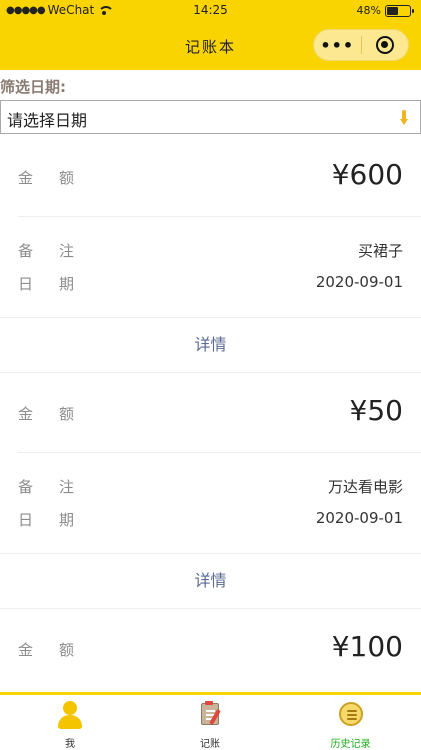 This screenshot has width=421, height=750. Describe the element at coordinates (210, 11) in the screenshot. I see `status-bar: ●●●●● WeChat 14:25 48%` at that location.